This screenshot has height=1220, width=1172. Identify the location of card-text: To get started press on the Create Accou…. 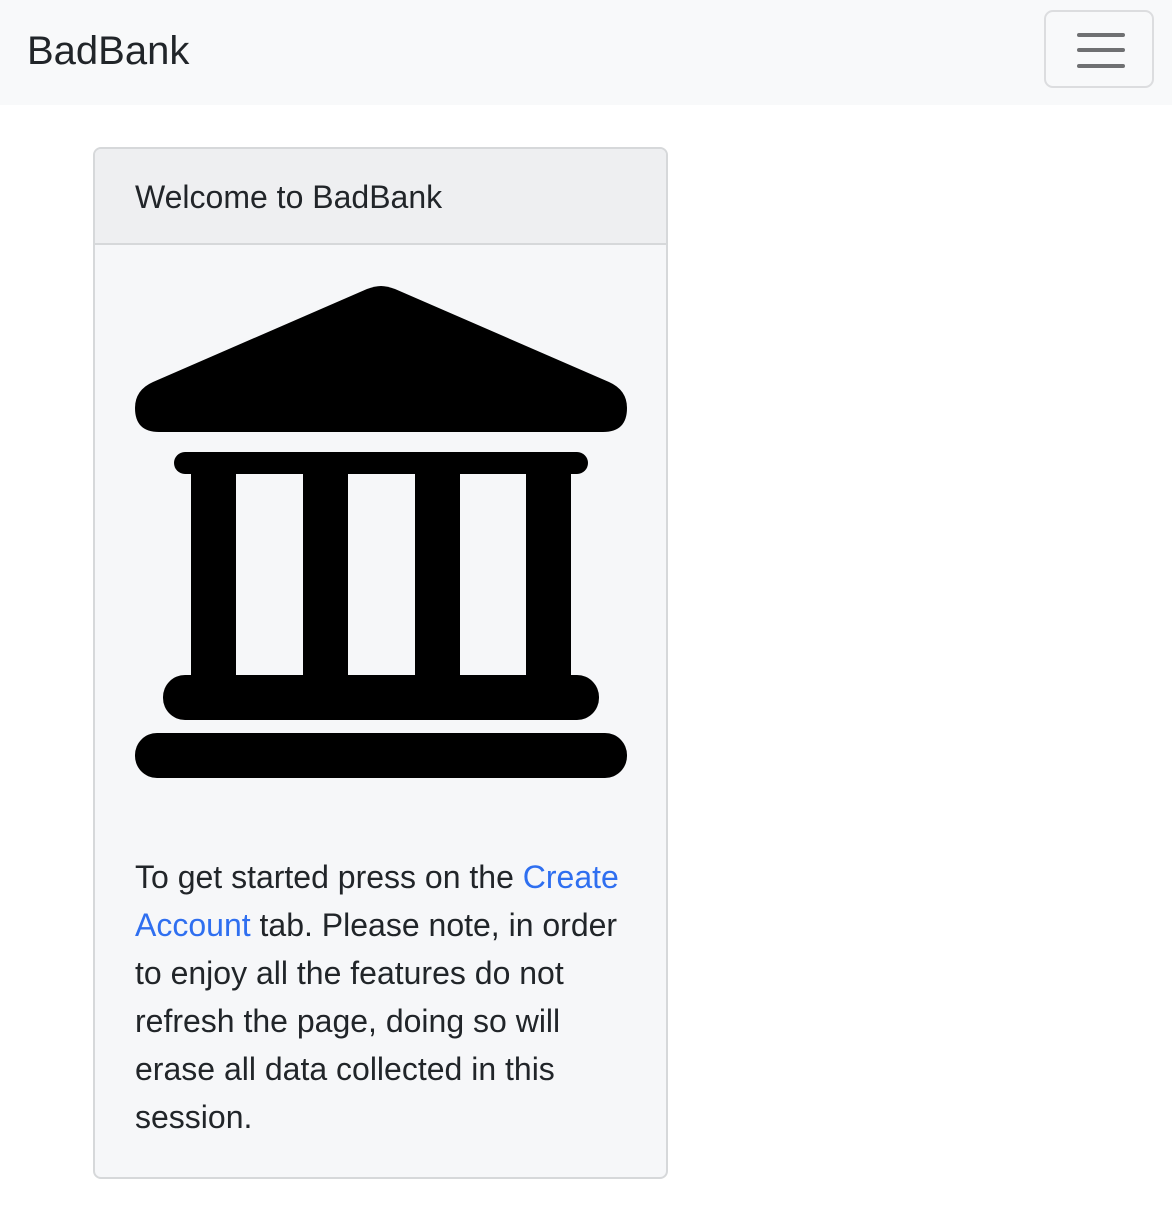
(385, 997).